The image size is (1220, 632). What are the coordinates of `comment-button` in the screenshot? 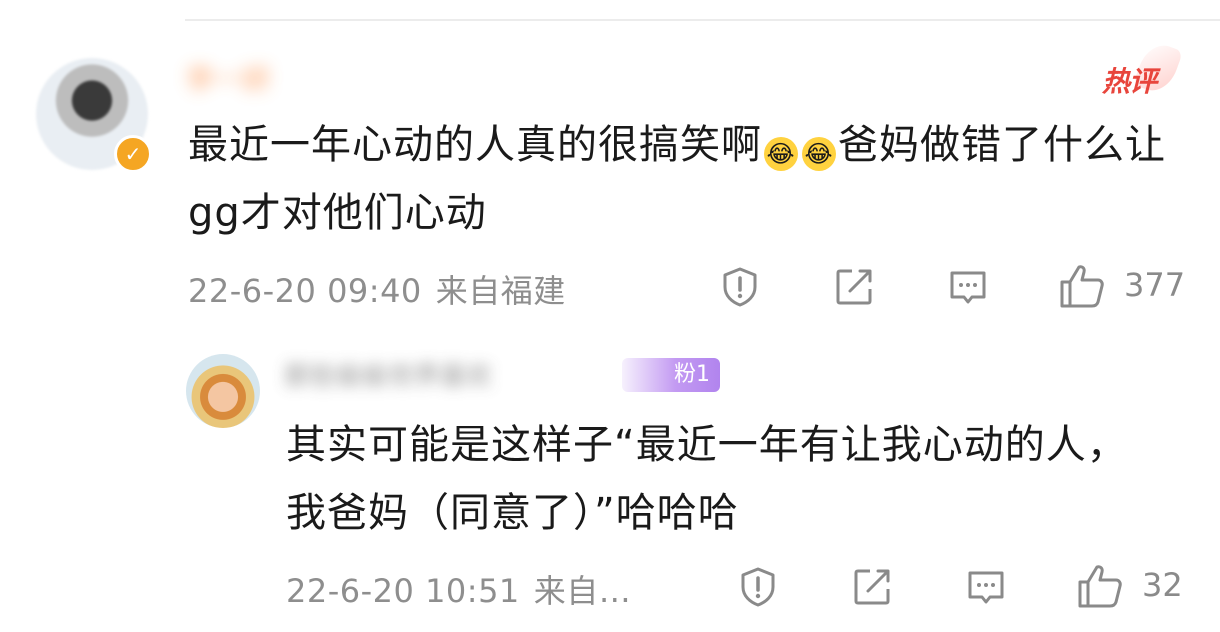 It's located at (968, 289).